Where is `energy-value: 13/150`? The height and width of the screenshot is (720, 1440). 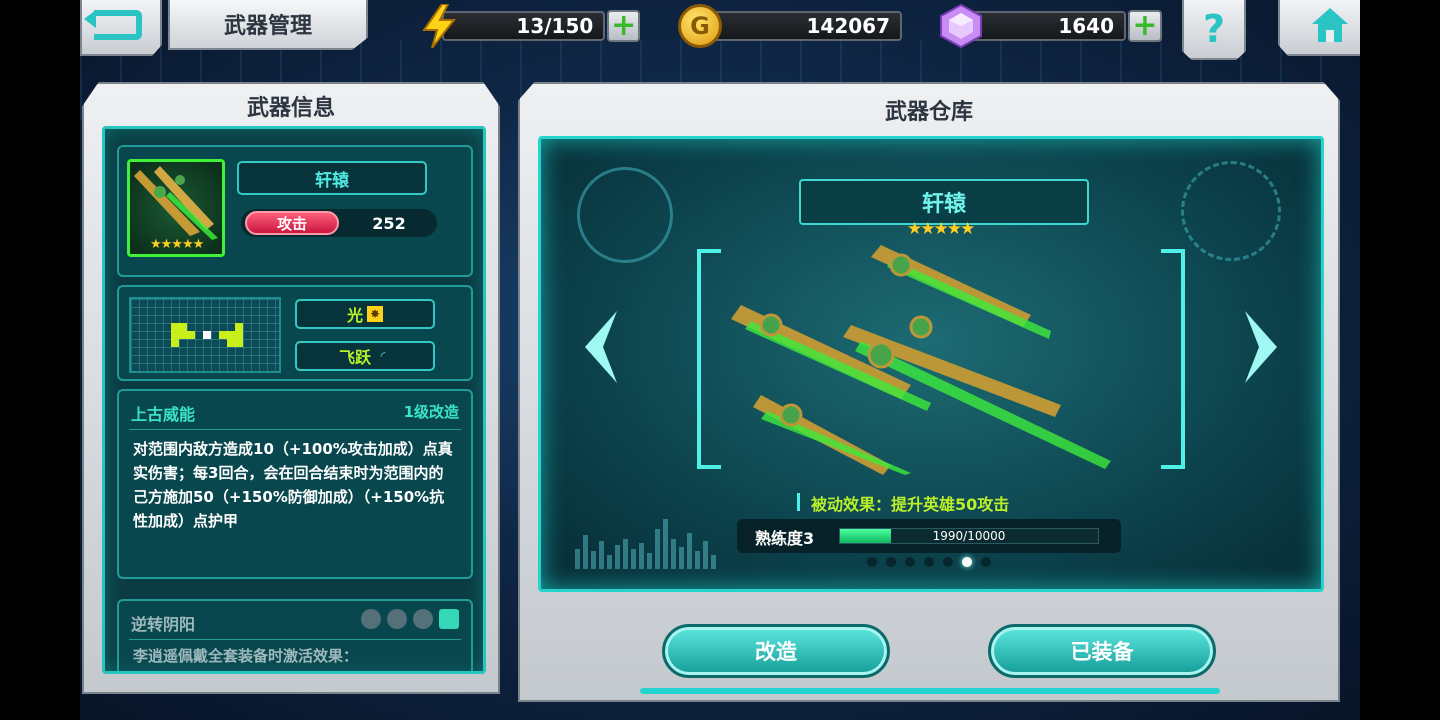
energy-value: 13/150 is located at coordinates (524, 26).